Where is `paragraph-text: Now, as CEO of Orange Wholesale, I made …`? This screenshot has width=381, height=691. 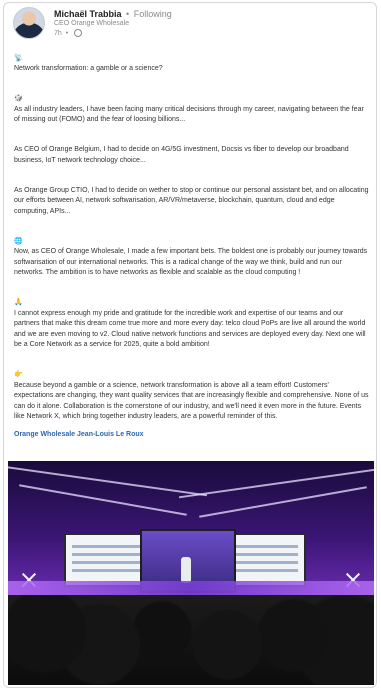
paragraph-text: Now, as CEO of Orange Wholesale, I made … is located at coordinates (191, 262).